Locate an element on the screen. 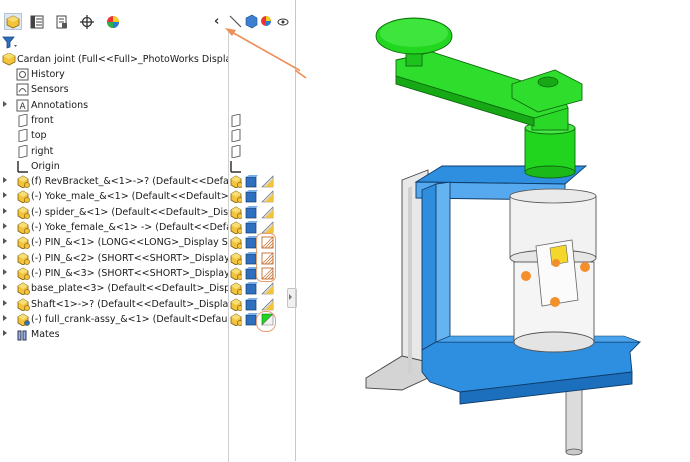 This screenshot has width=690, height=462. pin-end-bottom is located at coordinates (555, 302).